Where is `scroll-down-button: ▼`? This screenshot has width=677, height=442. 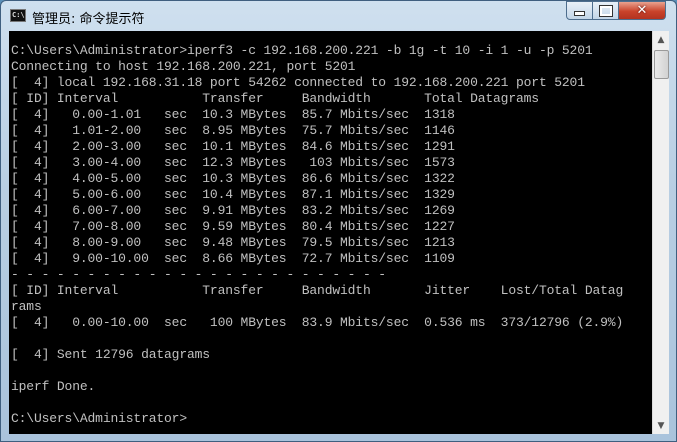 scroll-down-button: ▼ is located at coordinates (661, 425).